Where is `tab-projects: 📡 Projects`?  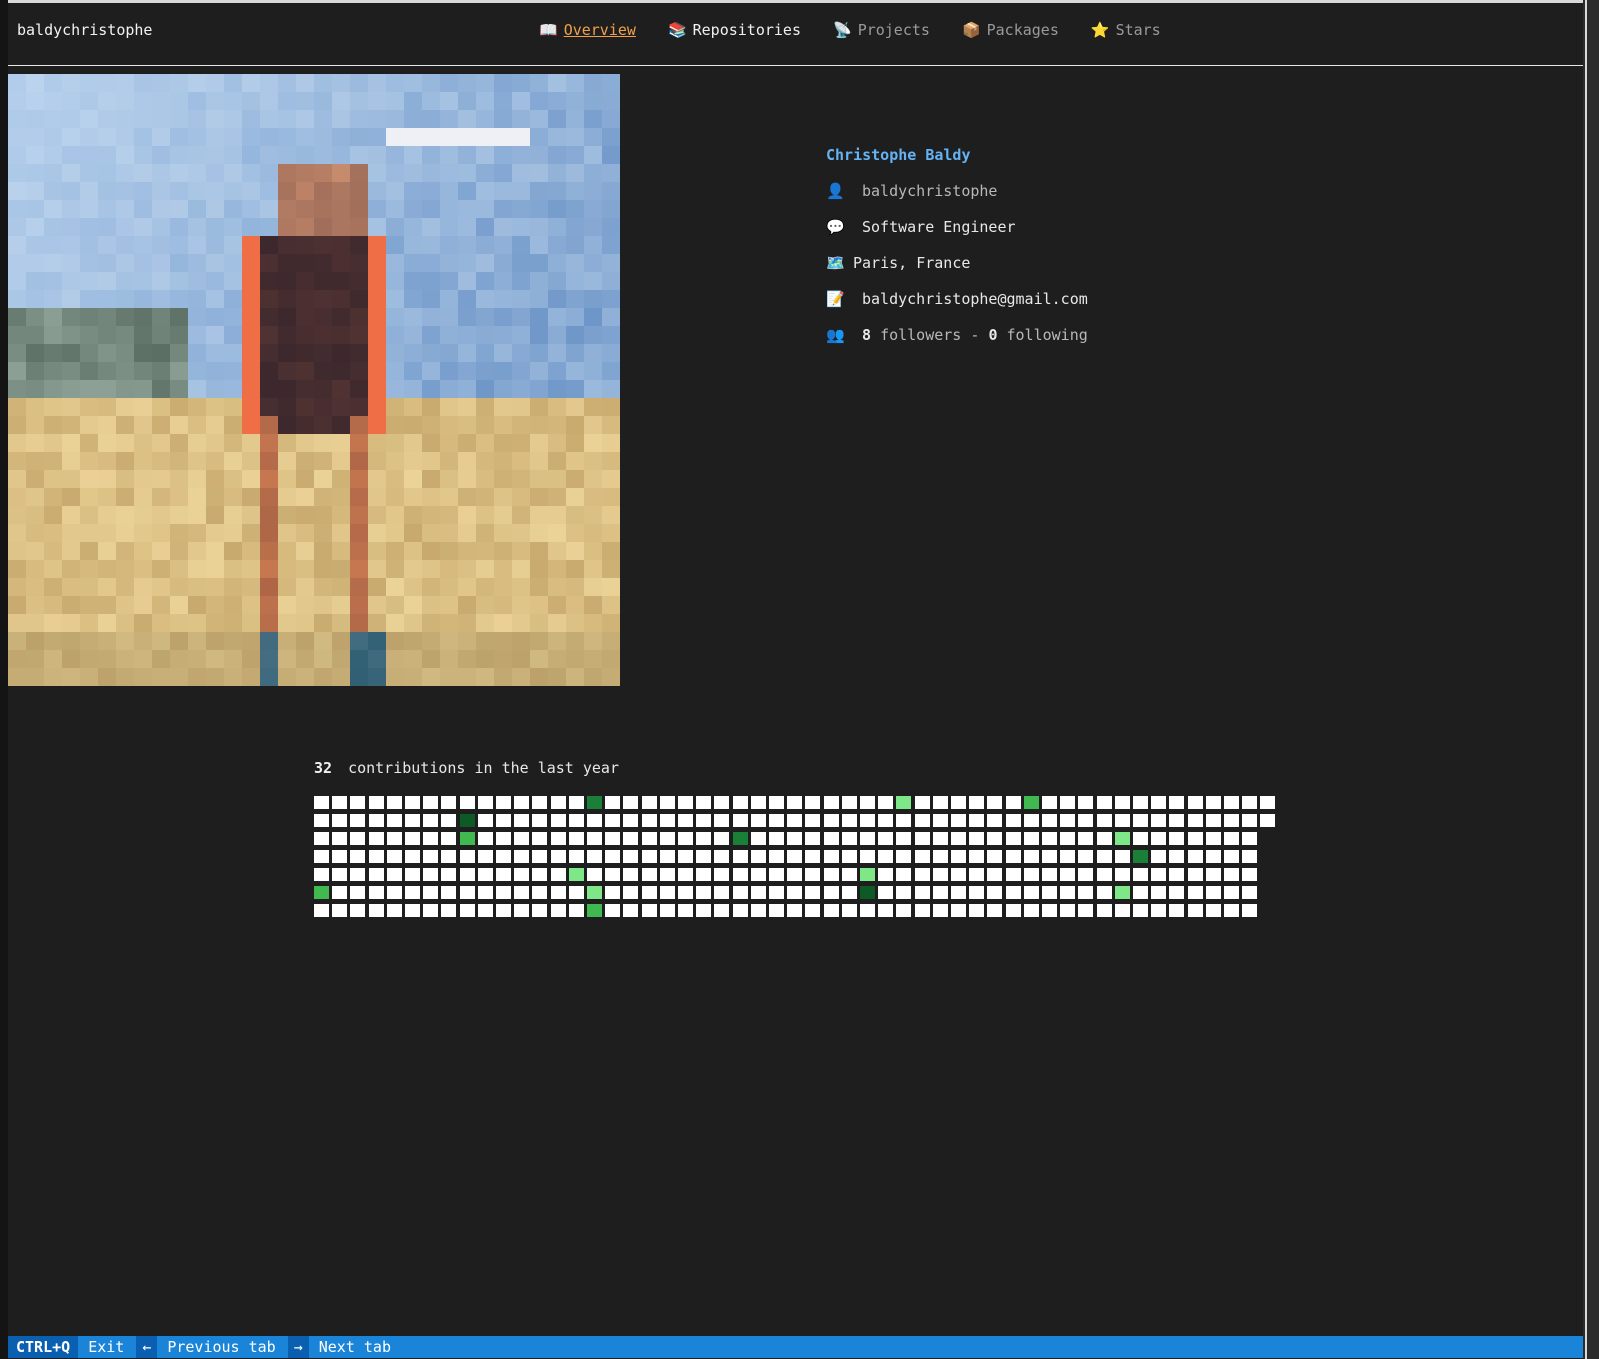
tab-projects: 📡 Projects is located at coordinates (881, 30).